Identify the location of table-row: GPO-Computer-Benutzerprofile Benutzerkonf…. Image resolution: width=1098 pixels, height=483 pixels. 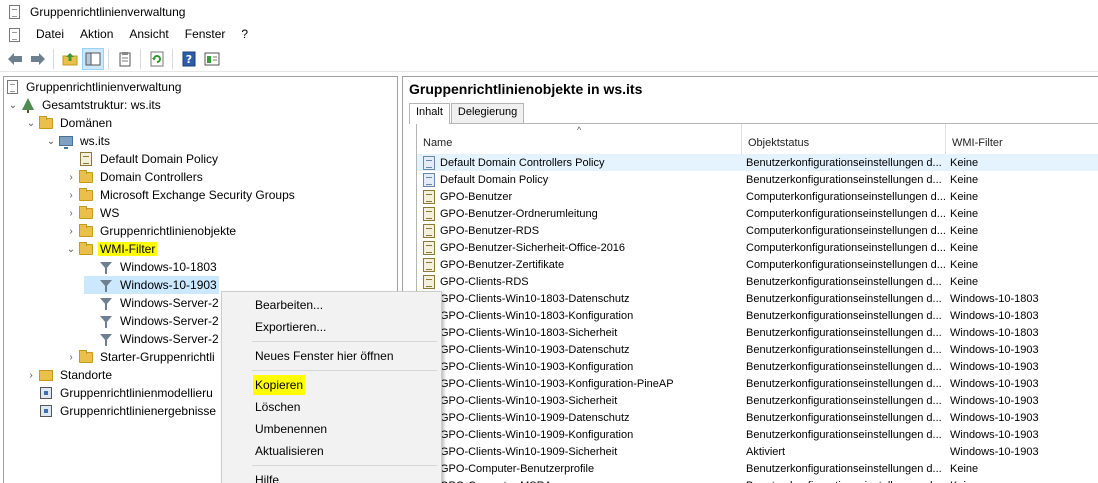
(757, 468).